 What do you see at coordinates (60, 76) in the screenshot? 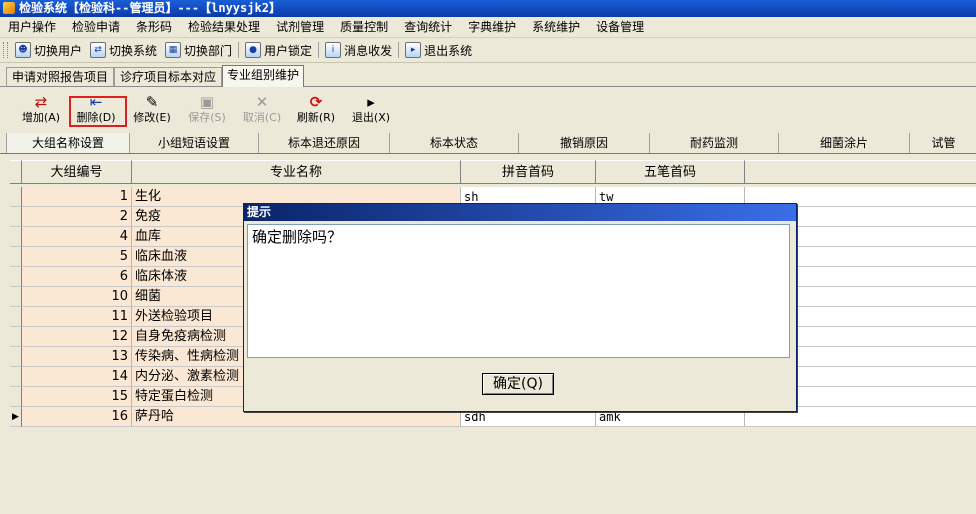
I see `tab-request-report-items: 申请对照报告项目` at bounding box center [60, 76].